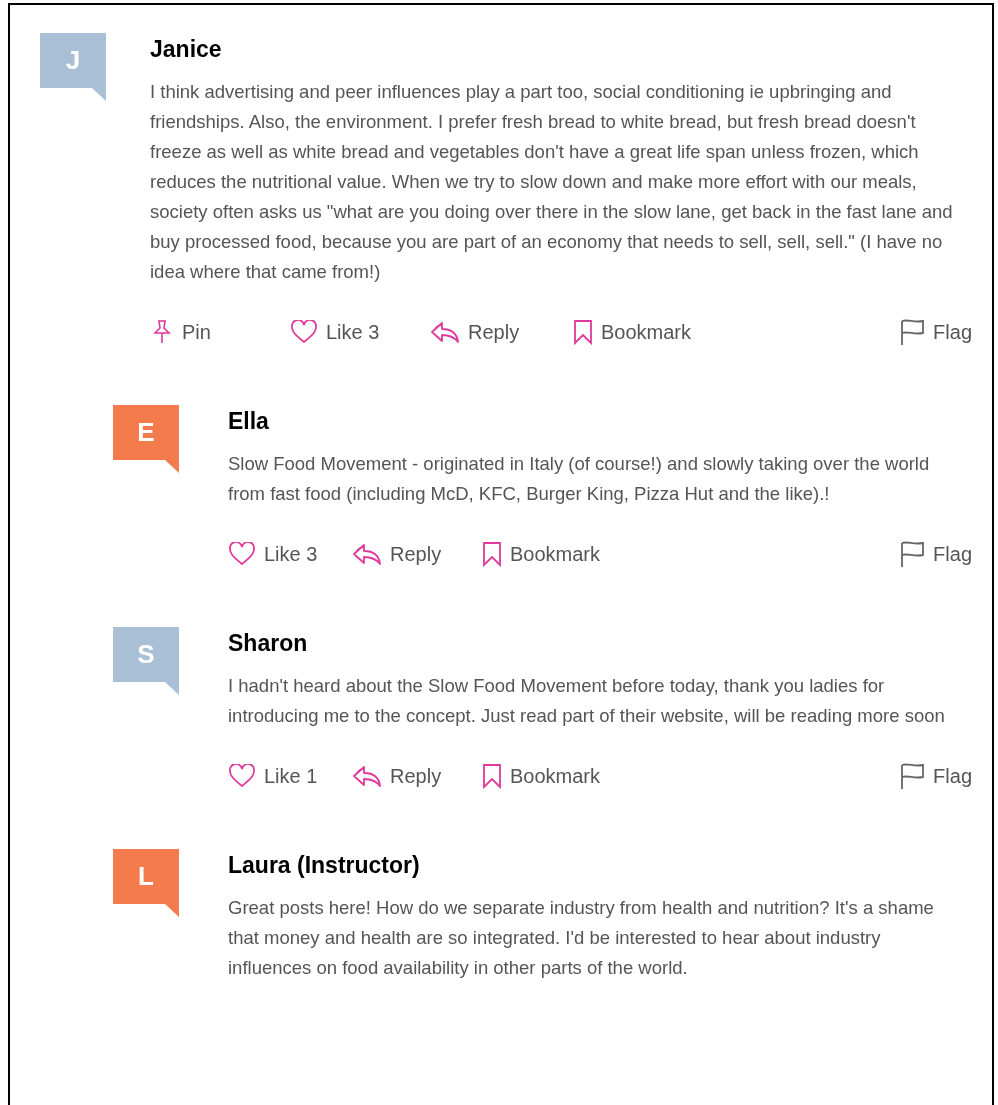 The width and height of the screenshot is (998, 1105). What do you see at coordinates (581, 938) in the screenshot?
I see `comment-text: Great posts here! How do we separate industry from health and nutrition? It's a shame that money and health are so integrated. I'd be interested to hear about industry influences on food availability in other parts of the world.` at bounding box center [581, 938].